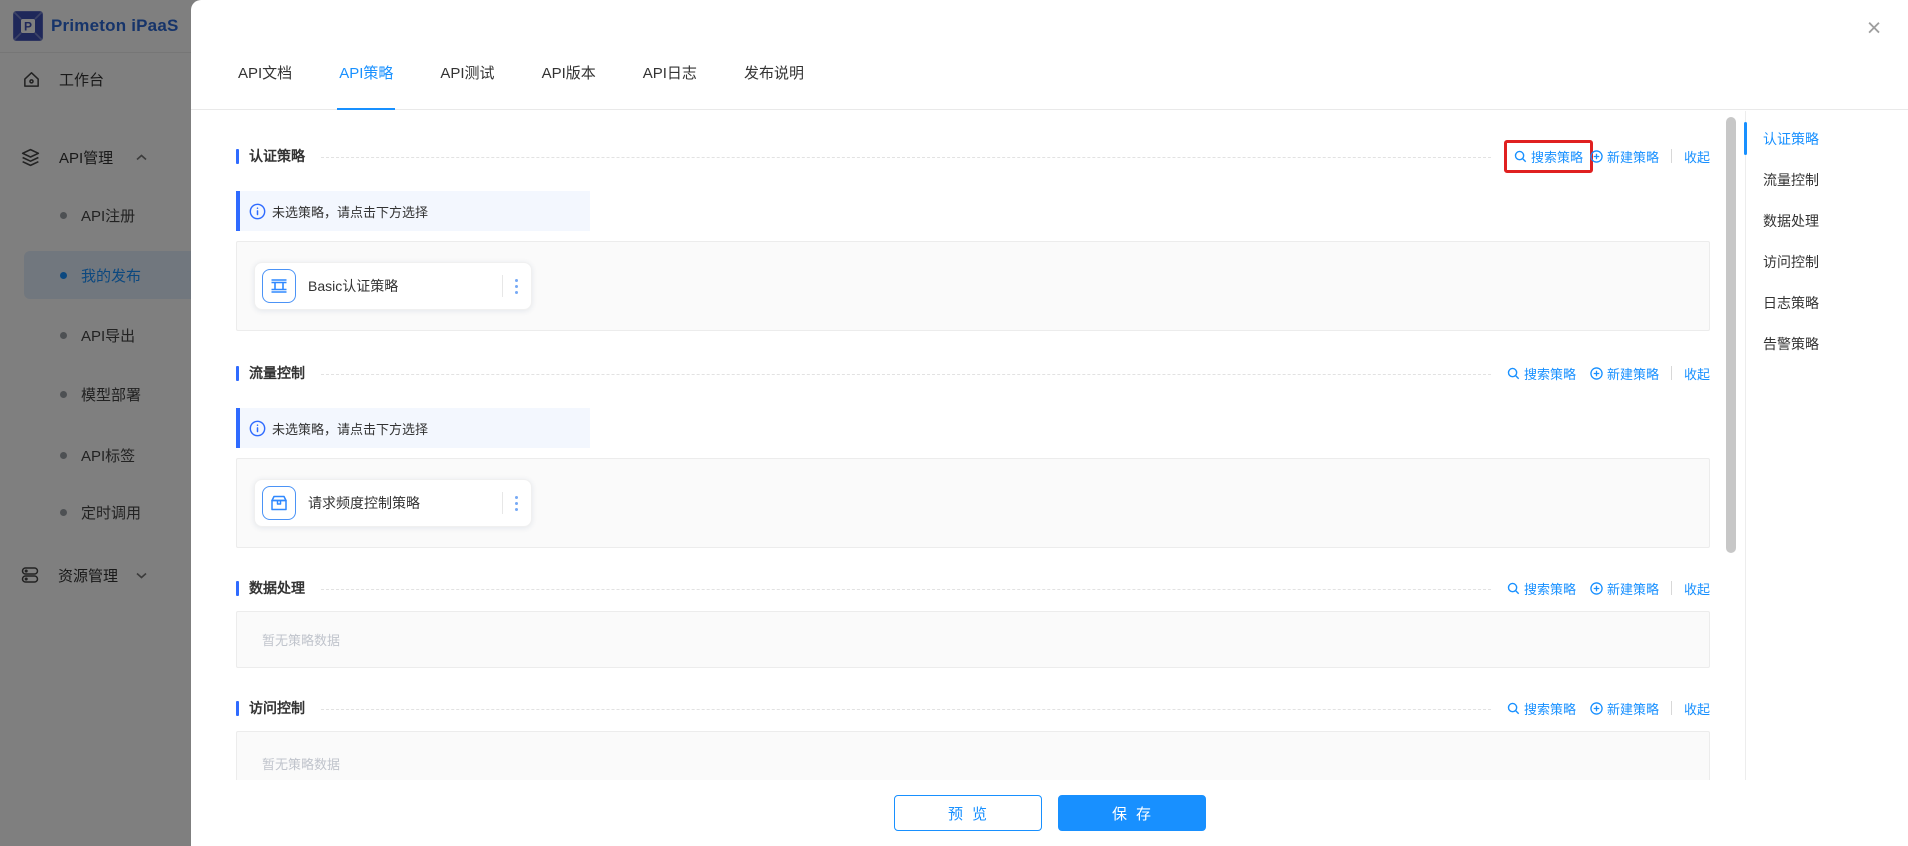  I want to click on section-header-auth: 认证策略 搜索策略 新建策略 收起, so click(973, 156).